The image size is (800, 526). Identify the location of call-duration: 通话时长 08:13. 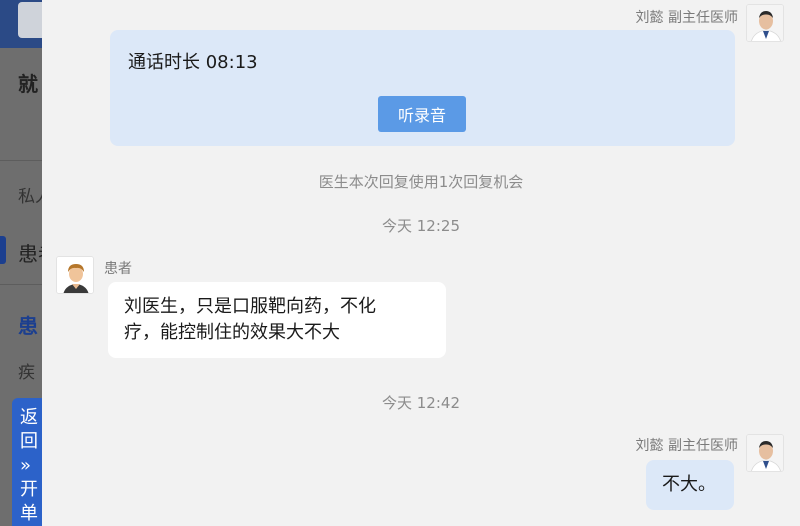
(193, 62).